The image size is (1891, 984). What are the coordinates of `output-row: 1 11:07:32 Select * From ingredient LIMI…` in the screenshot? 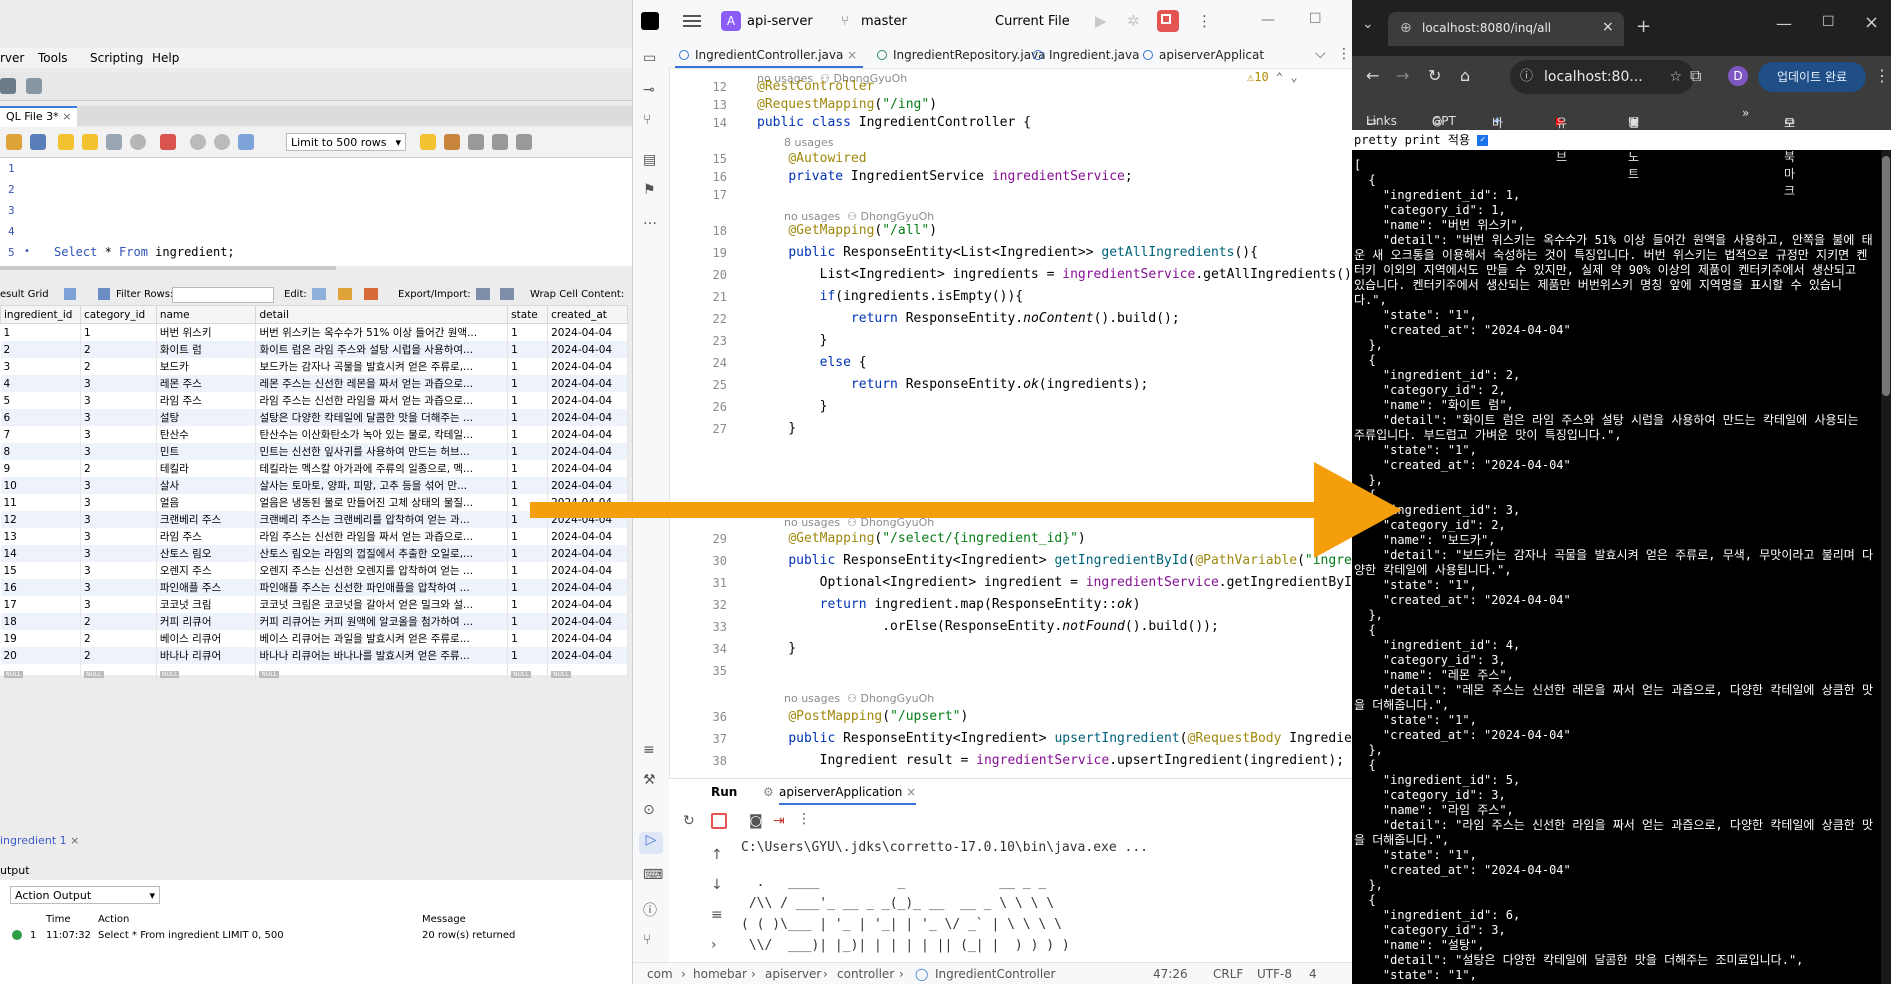 It's located at (320, 937).